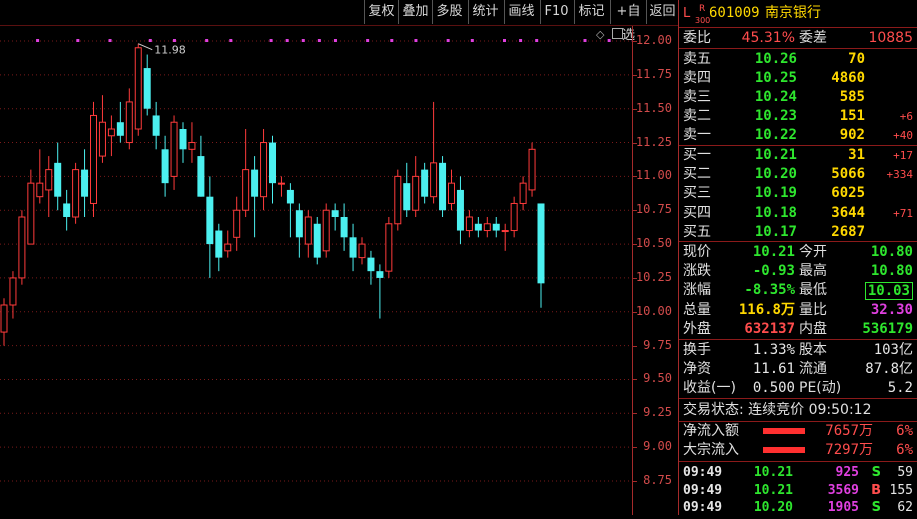  Describe the element at coordinates (798, 193) in the screenshot. I see `bids-row: 买三10.196025` at that location.